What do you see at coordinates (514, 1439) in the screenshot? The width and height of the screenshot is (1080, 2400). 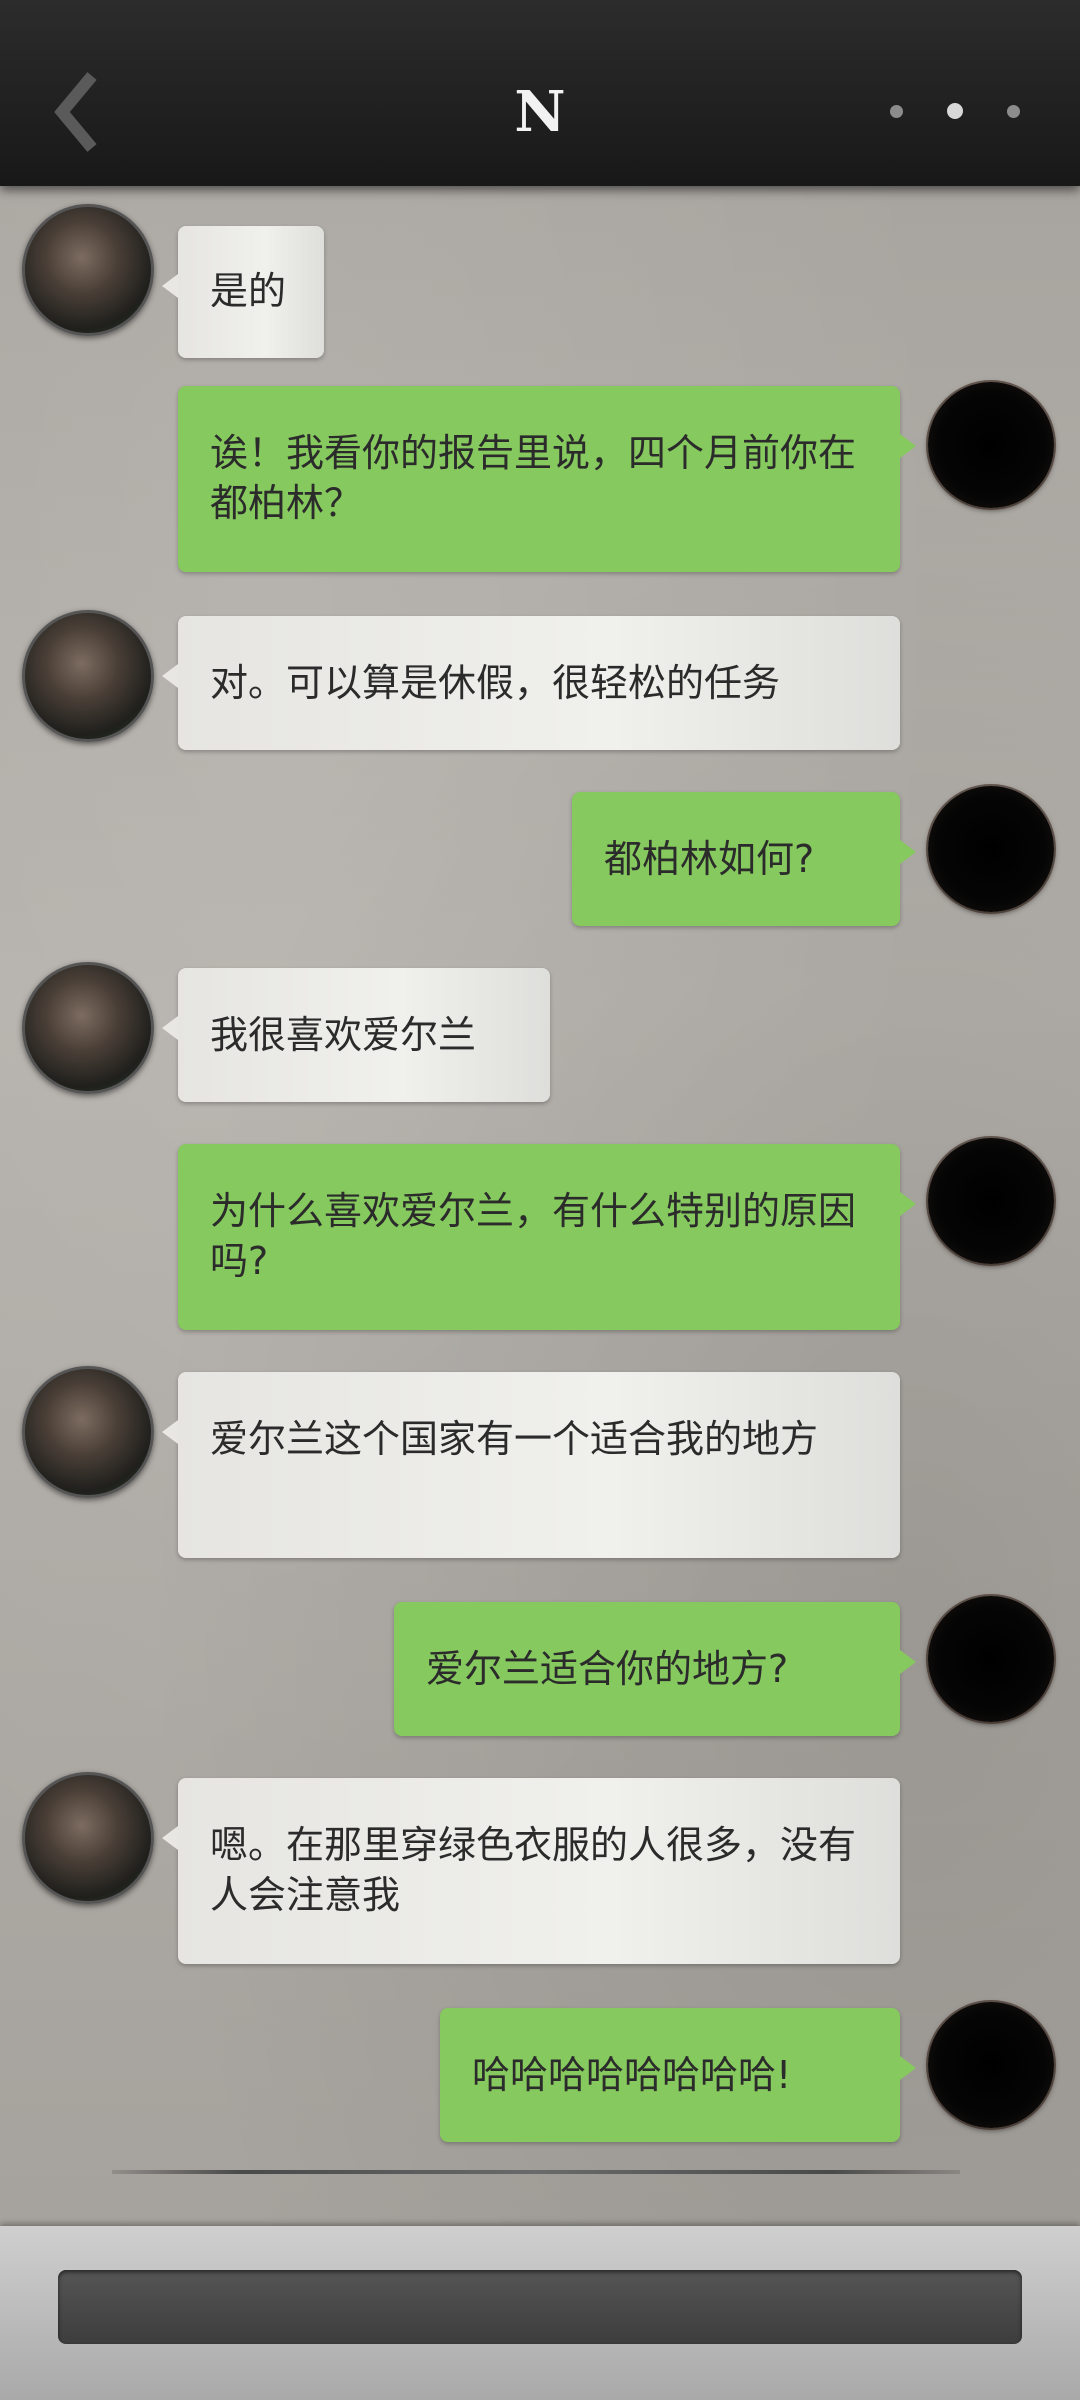 I see `message-text: 爱尔兰这个国家有一个适合我的地方` at bounding box center [514, 1439].